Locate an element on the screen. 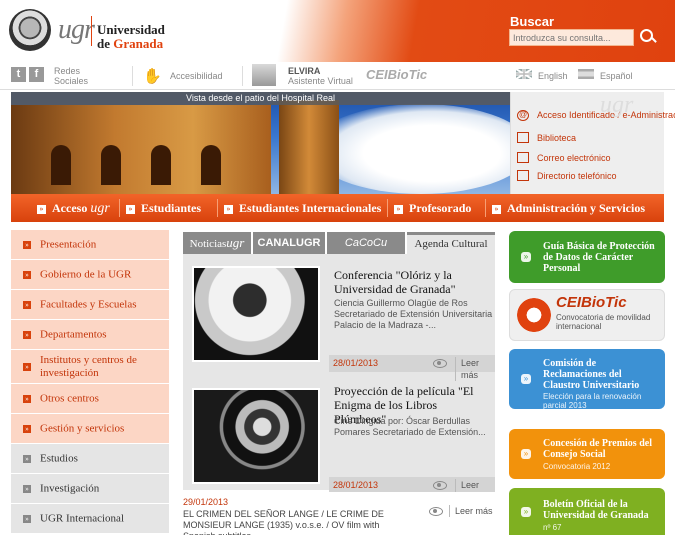  nav-administracion: » Administración y Servicios is located at coordinates (568, 208).